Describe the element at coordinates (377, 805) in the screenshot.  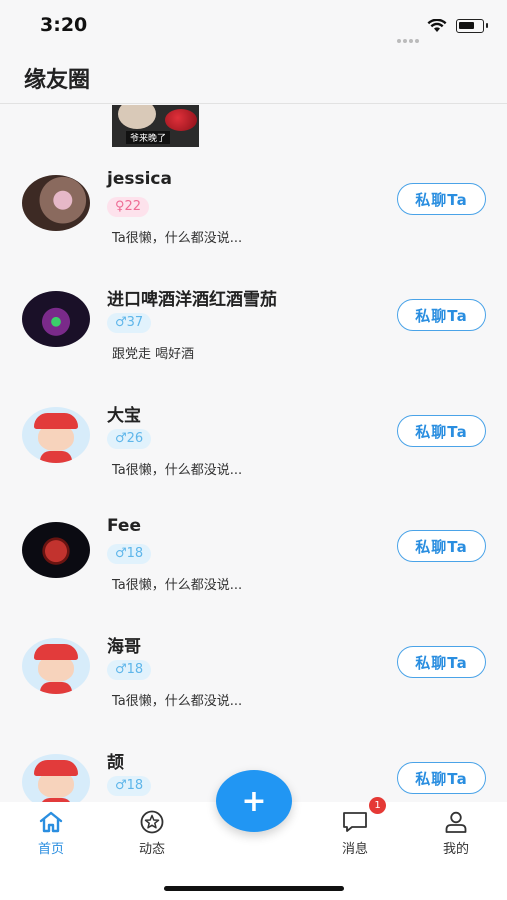
I see `unread-badge: 1` at that location.